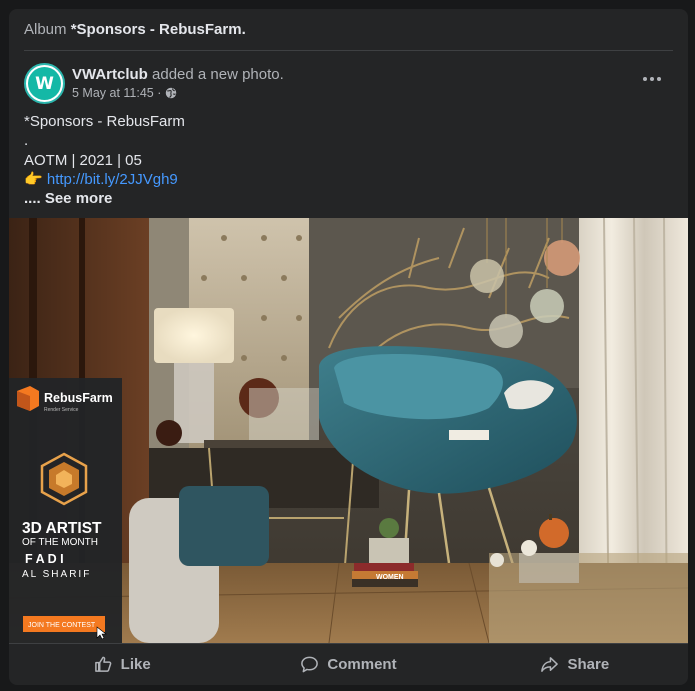  Describe the element at coordinates (158, 29) in the screenshot. I see `album-title-link: *Sponsors - RebusFarm.` at that location.